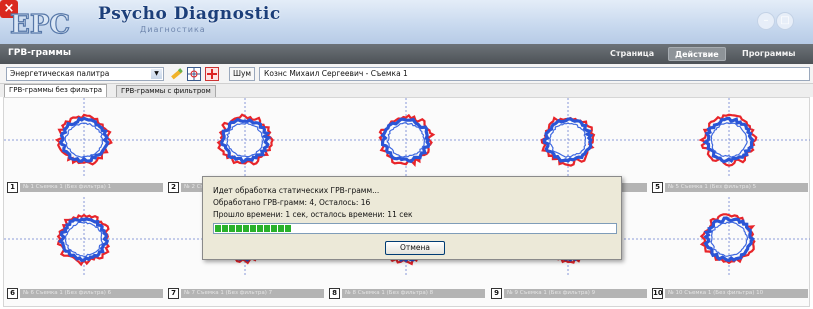 This screenshot has width=813, height=309. Describe the element at coordinates (252, 293) in the screenshot. I see `cell-caption: № 7 Съемка 1 (Без фильтра) 7` at that location.